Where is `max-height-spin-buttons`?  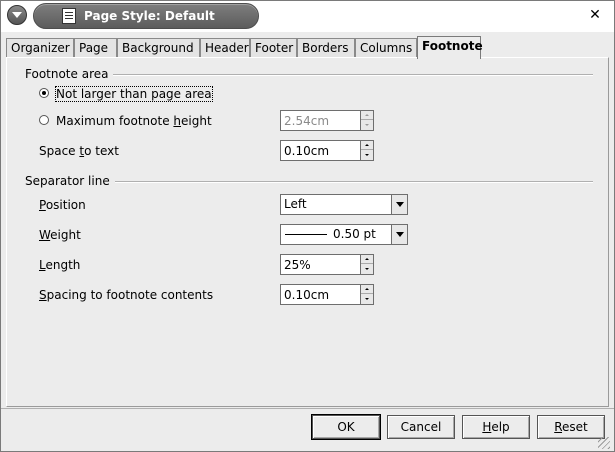
max-height-spin-buttons is located at coordinates (367, 120).